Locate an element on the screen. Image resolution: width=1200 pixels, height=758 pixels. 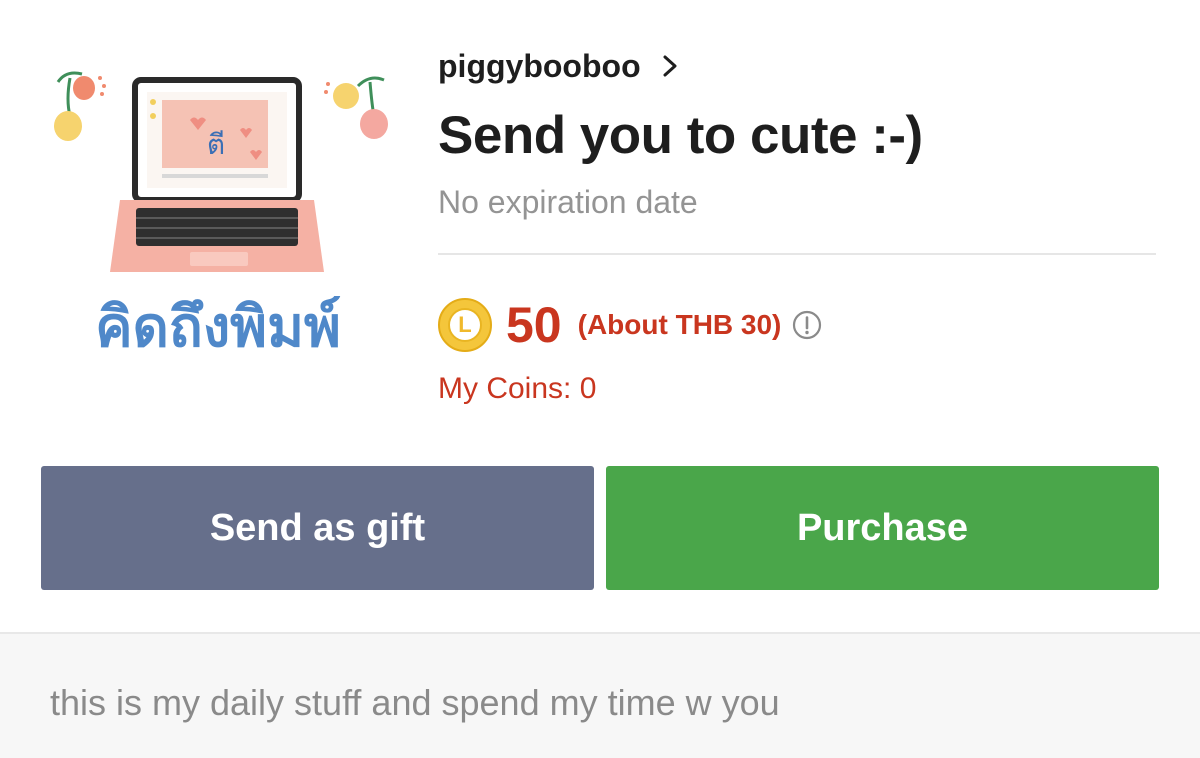
product-title: Send you to cute :-) is located at coordinates (680, 135).